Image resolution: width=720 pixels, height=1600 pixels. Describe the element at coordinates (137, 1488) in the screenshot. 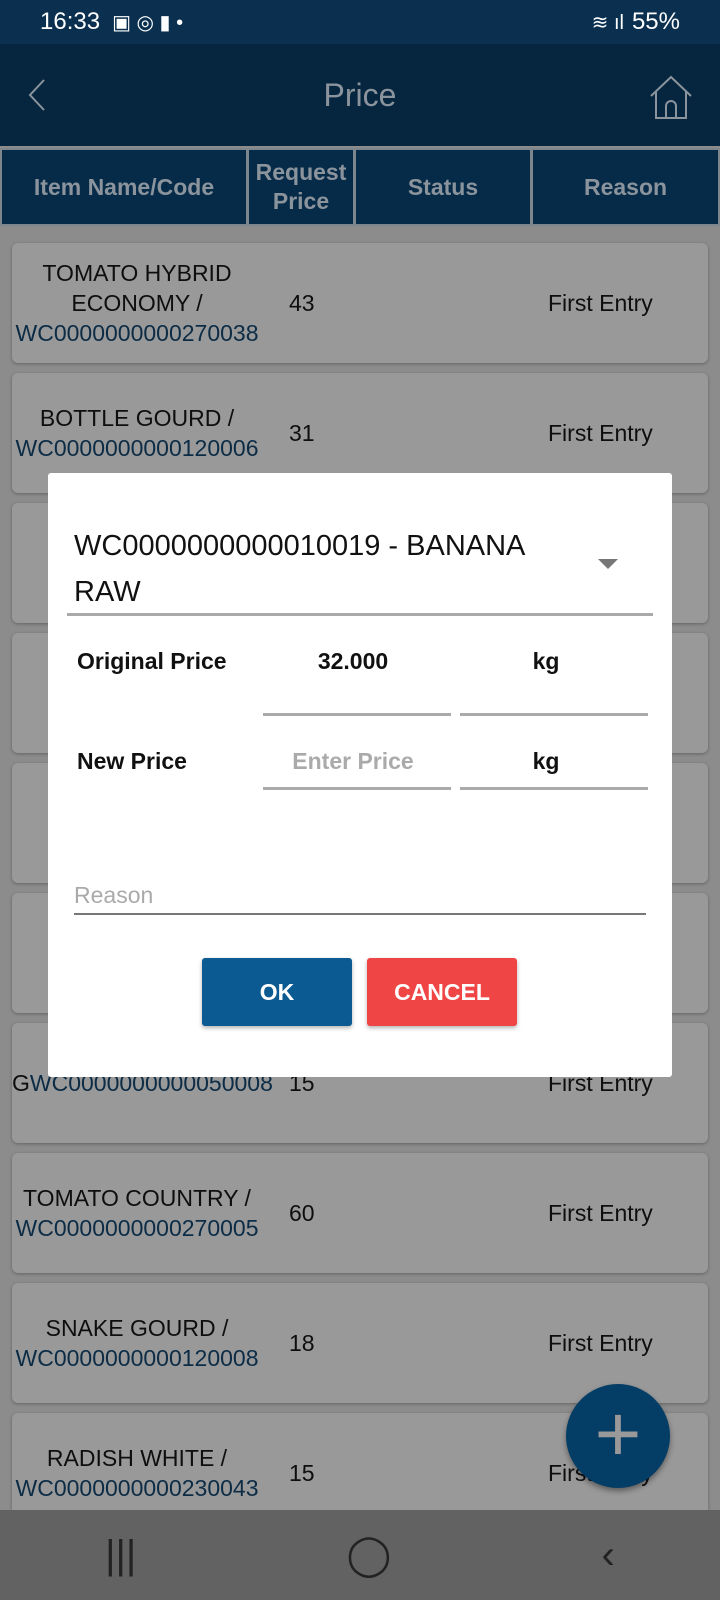

I see `item-code: WC0000000000230043` at that location.